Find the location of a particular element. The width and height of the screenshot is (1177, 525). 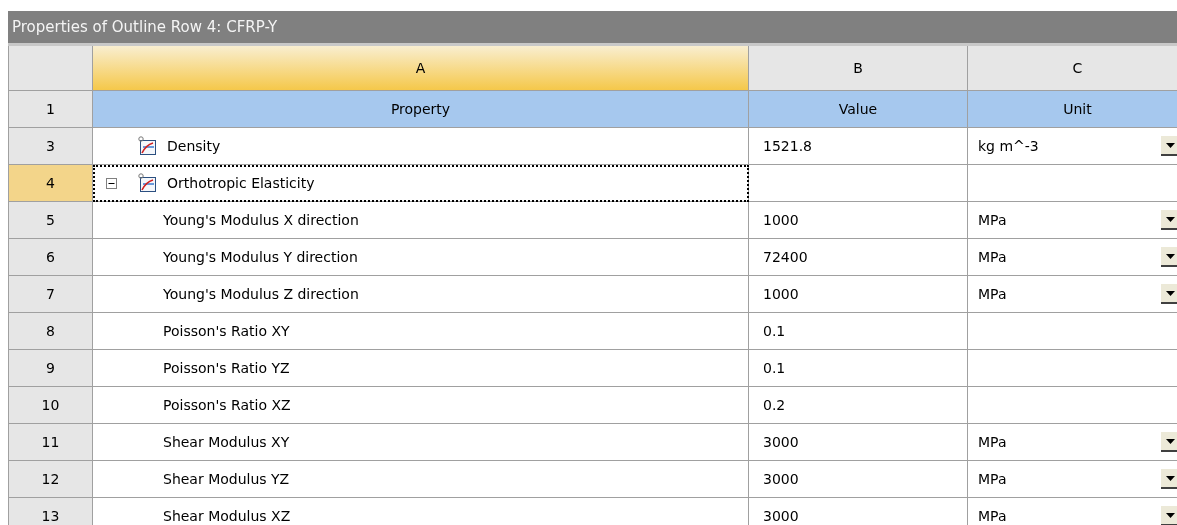

column-heading: Unit is located at coordinates (1072, 109).